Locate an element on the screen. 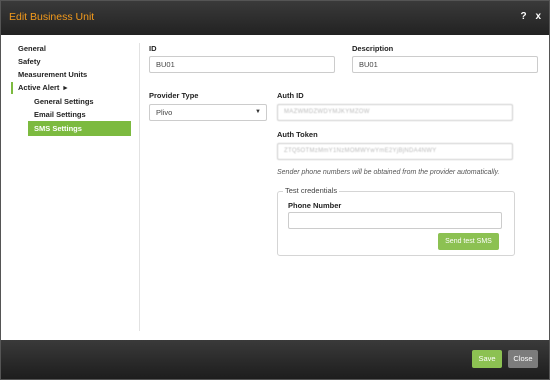 The width and height of the screenshot is (550, 380). send-test-sms-button: Send test SMS is located at coordinates (468, 241).